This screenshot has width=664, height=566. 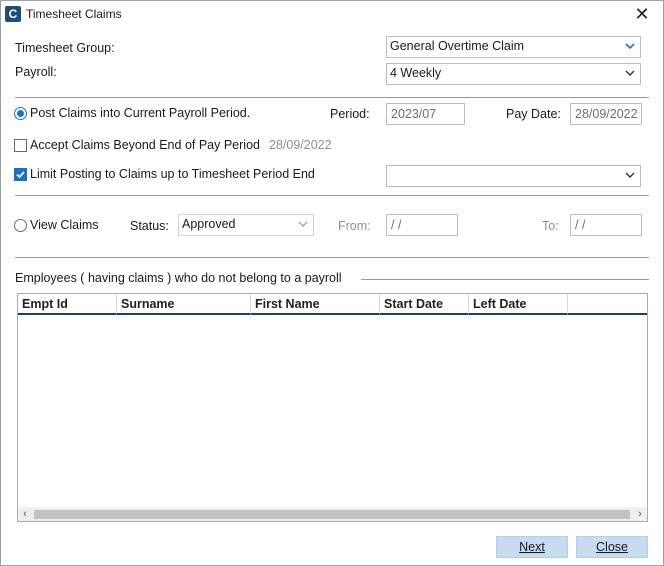 I want to click on scroll-right-icon: ›, so click(x=640, y=514).